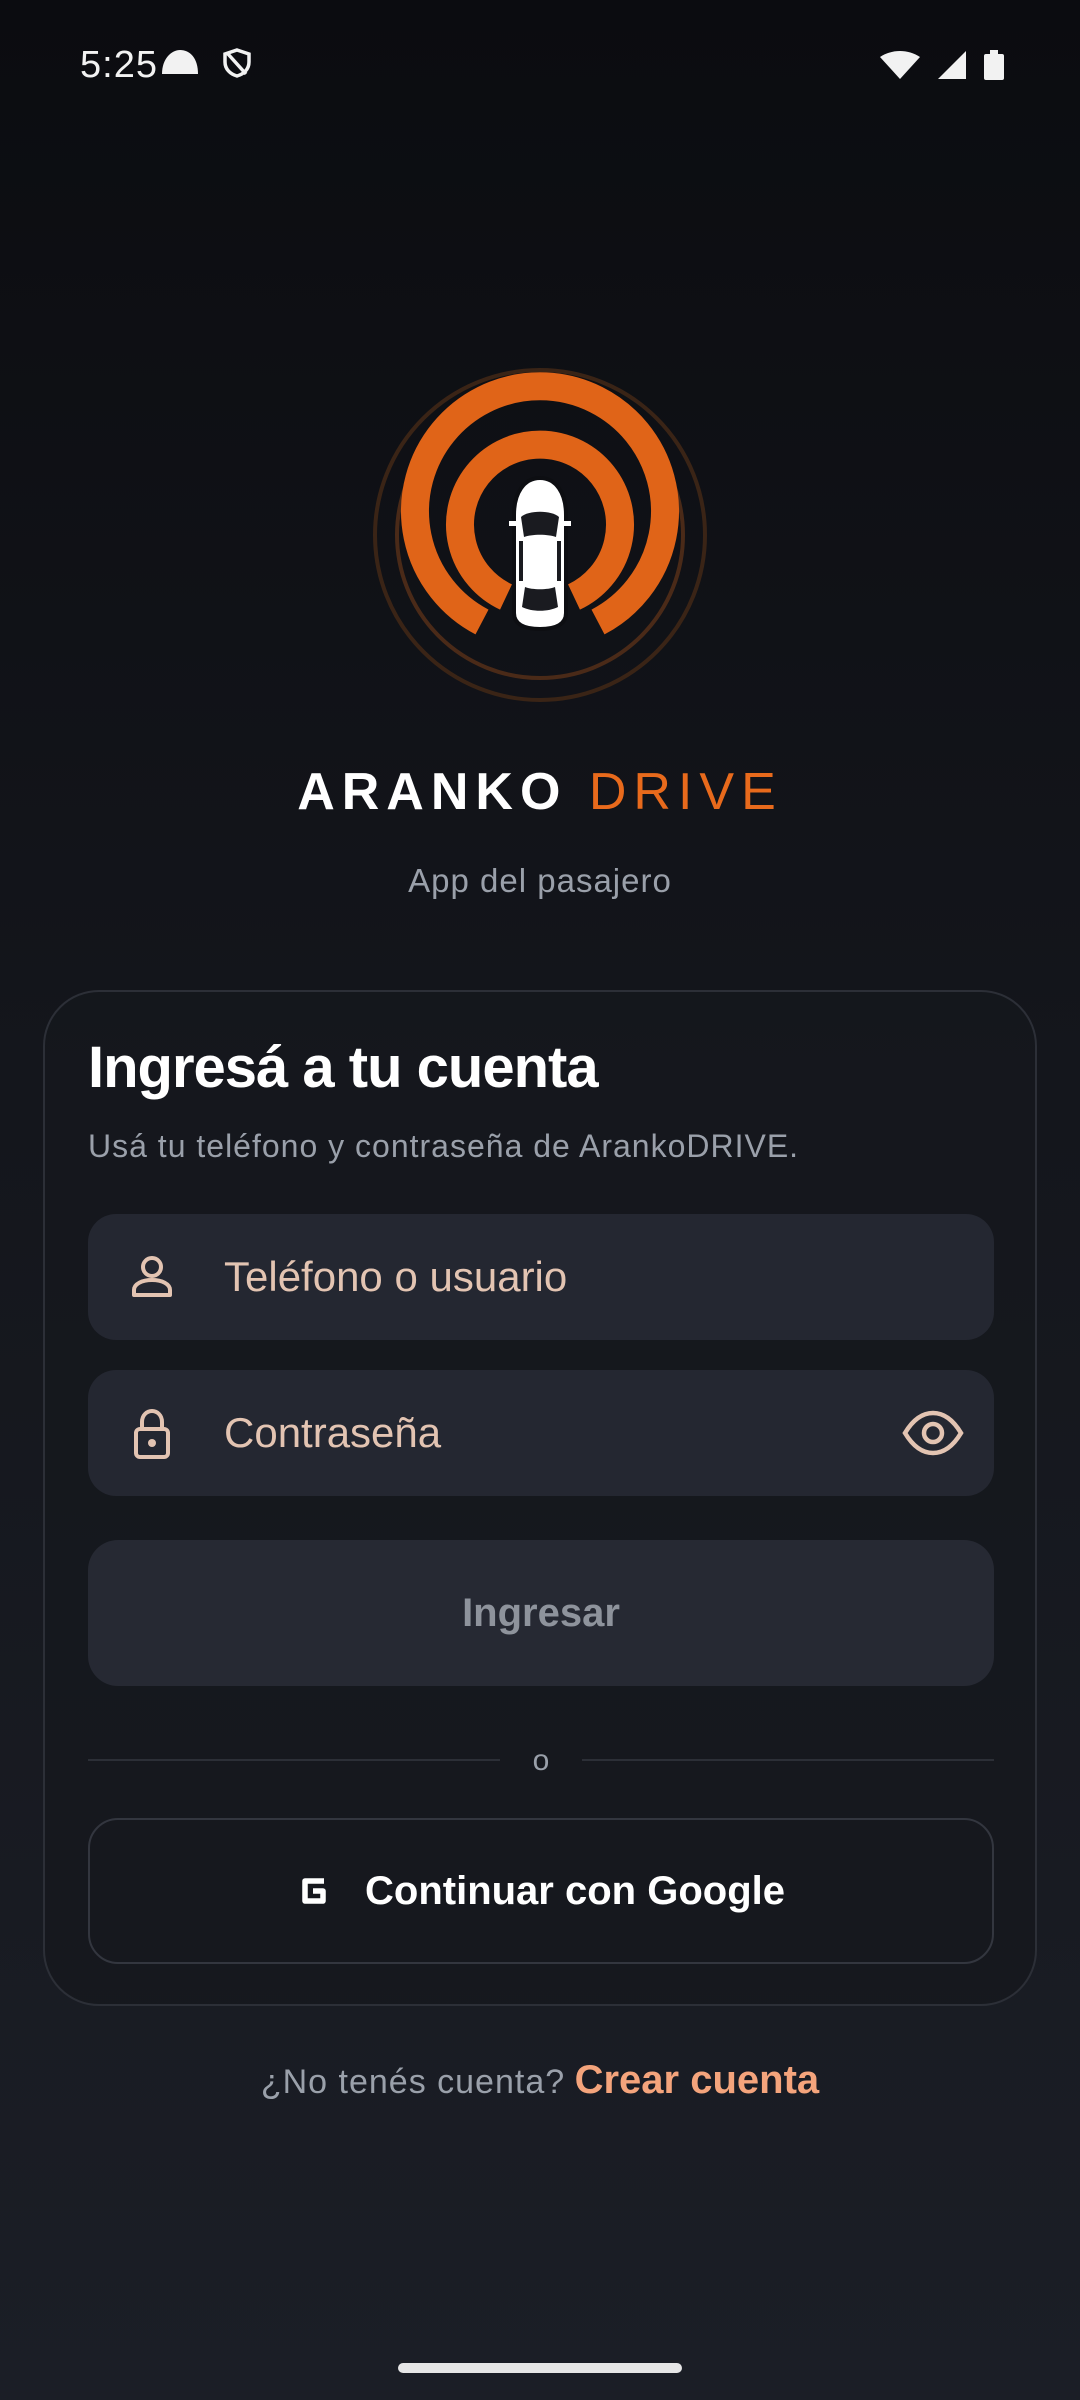  What do you see at coordinates (314, 1891) in the screenshot?
I see `google-g-icon` at bounding box center [314, 1891].